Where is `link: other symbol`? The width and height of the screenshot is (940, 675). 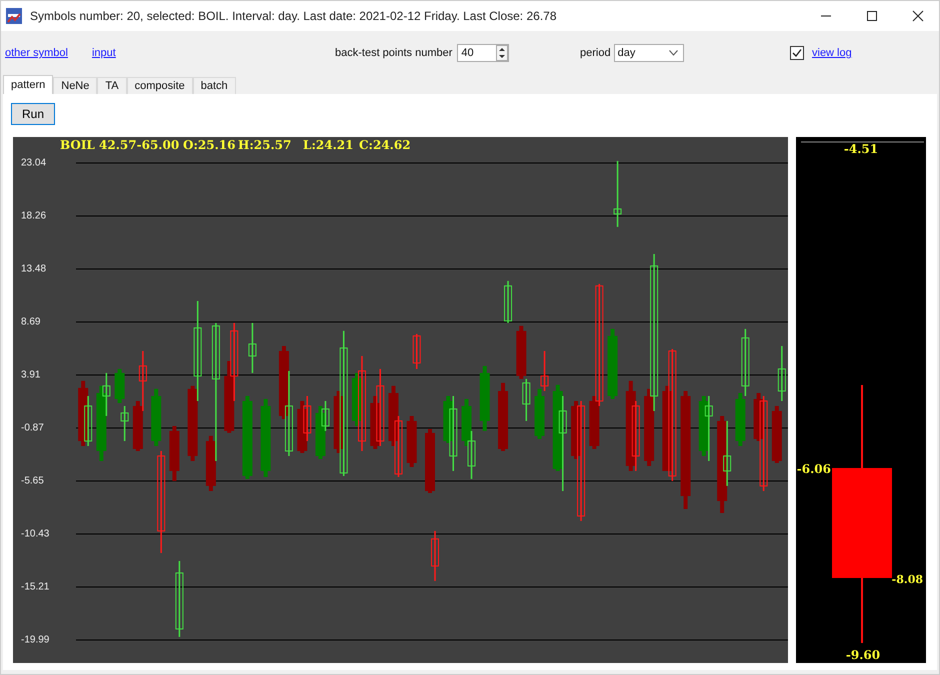 link: other symbol is located at coordinates (36, 53).